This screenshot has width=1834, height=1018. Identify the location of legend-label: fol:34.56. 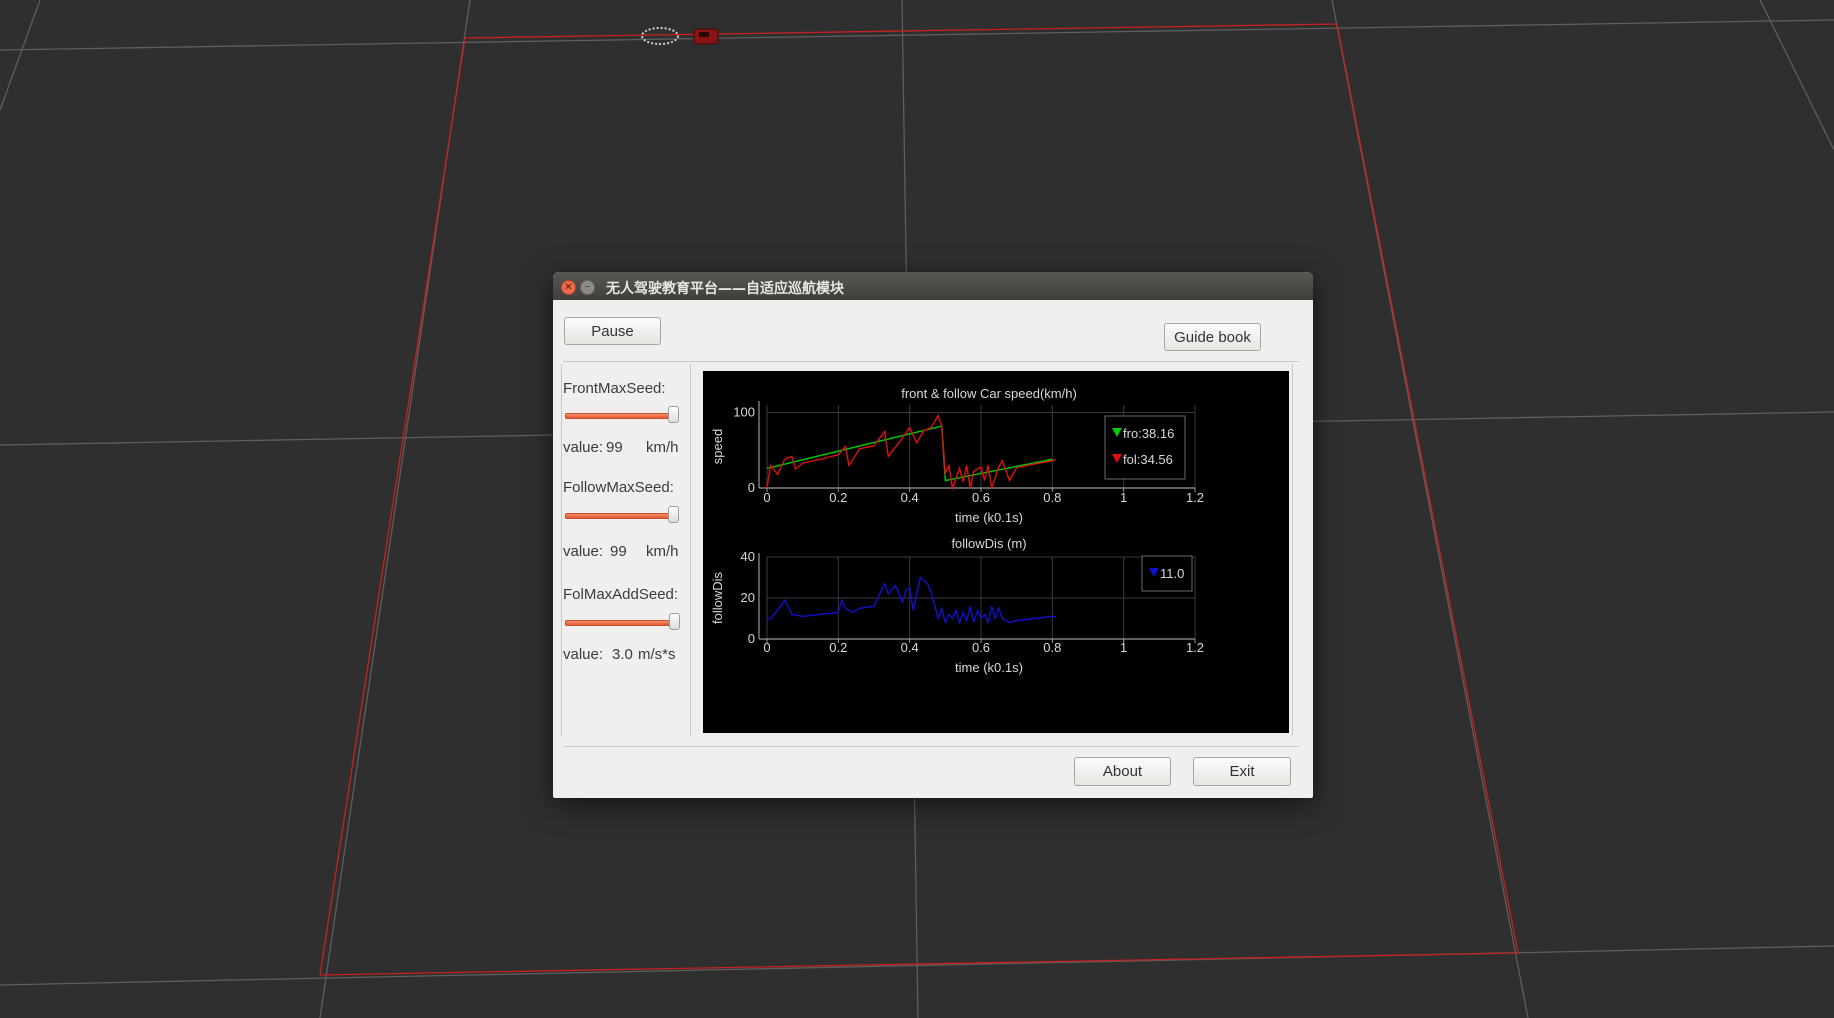
(1148, 459).